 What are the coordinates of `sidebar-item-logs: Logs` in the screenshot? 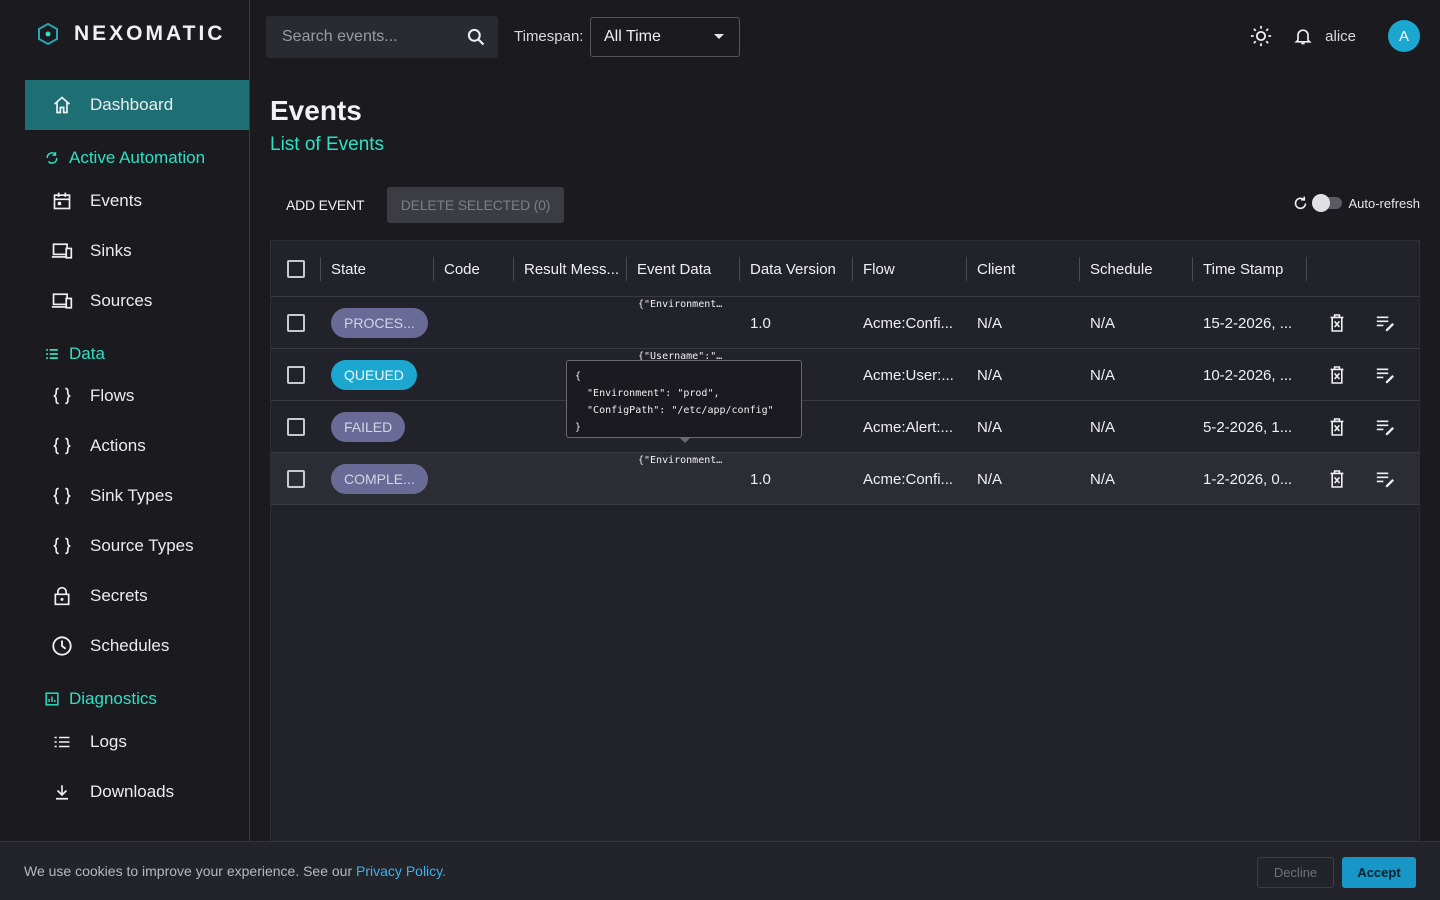 It's located at (137, 742).